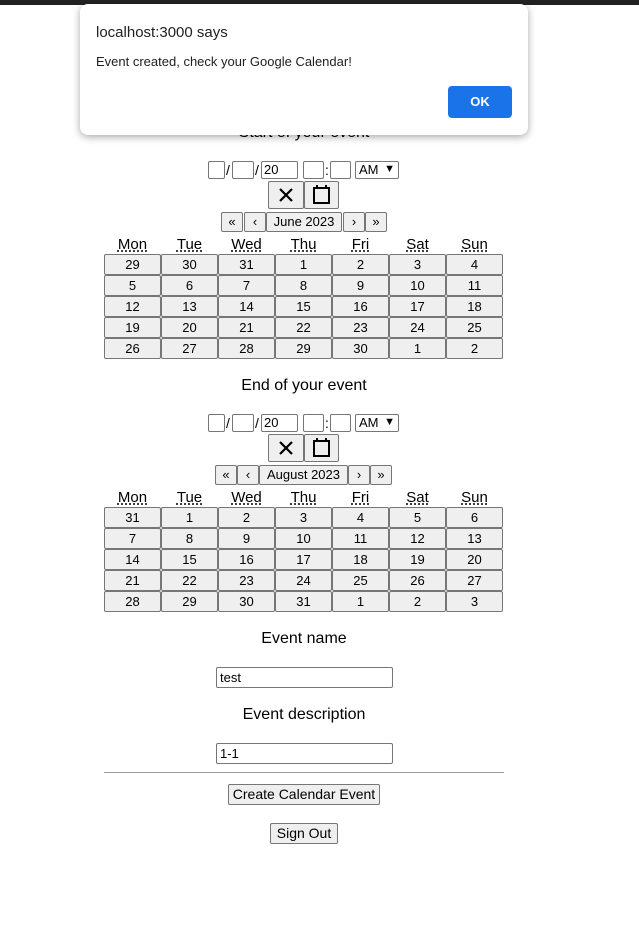  I want to click on event-name-input: test, so click(304, 677).